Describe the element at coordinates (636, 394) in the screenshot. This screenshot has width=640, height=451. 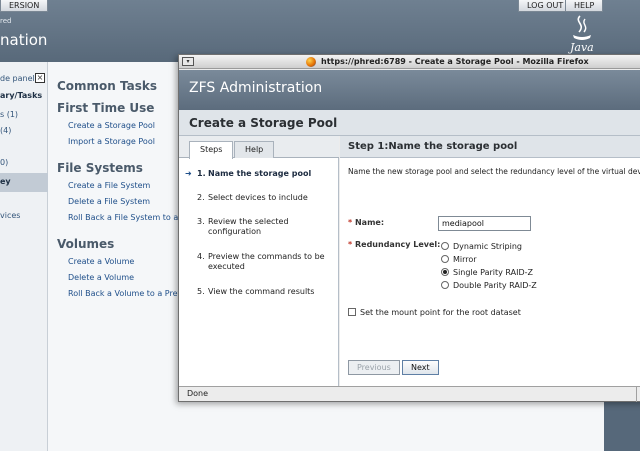
I see `status-divider` at that location.